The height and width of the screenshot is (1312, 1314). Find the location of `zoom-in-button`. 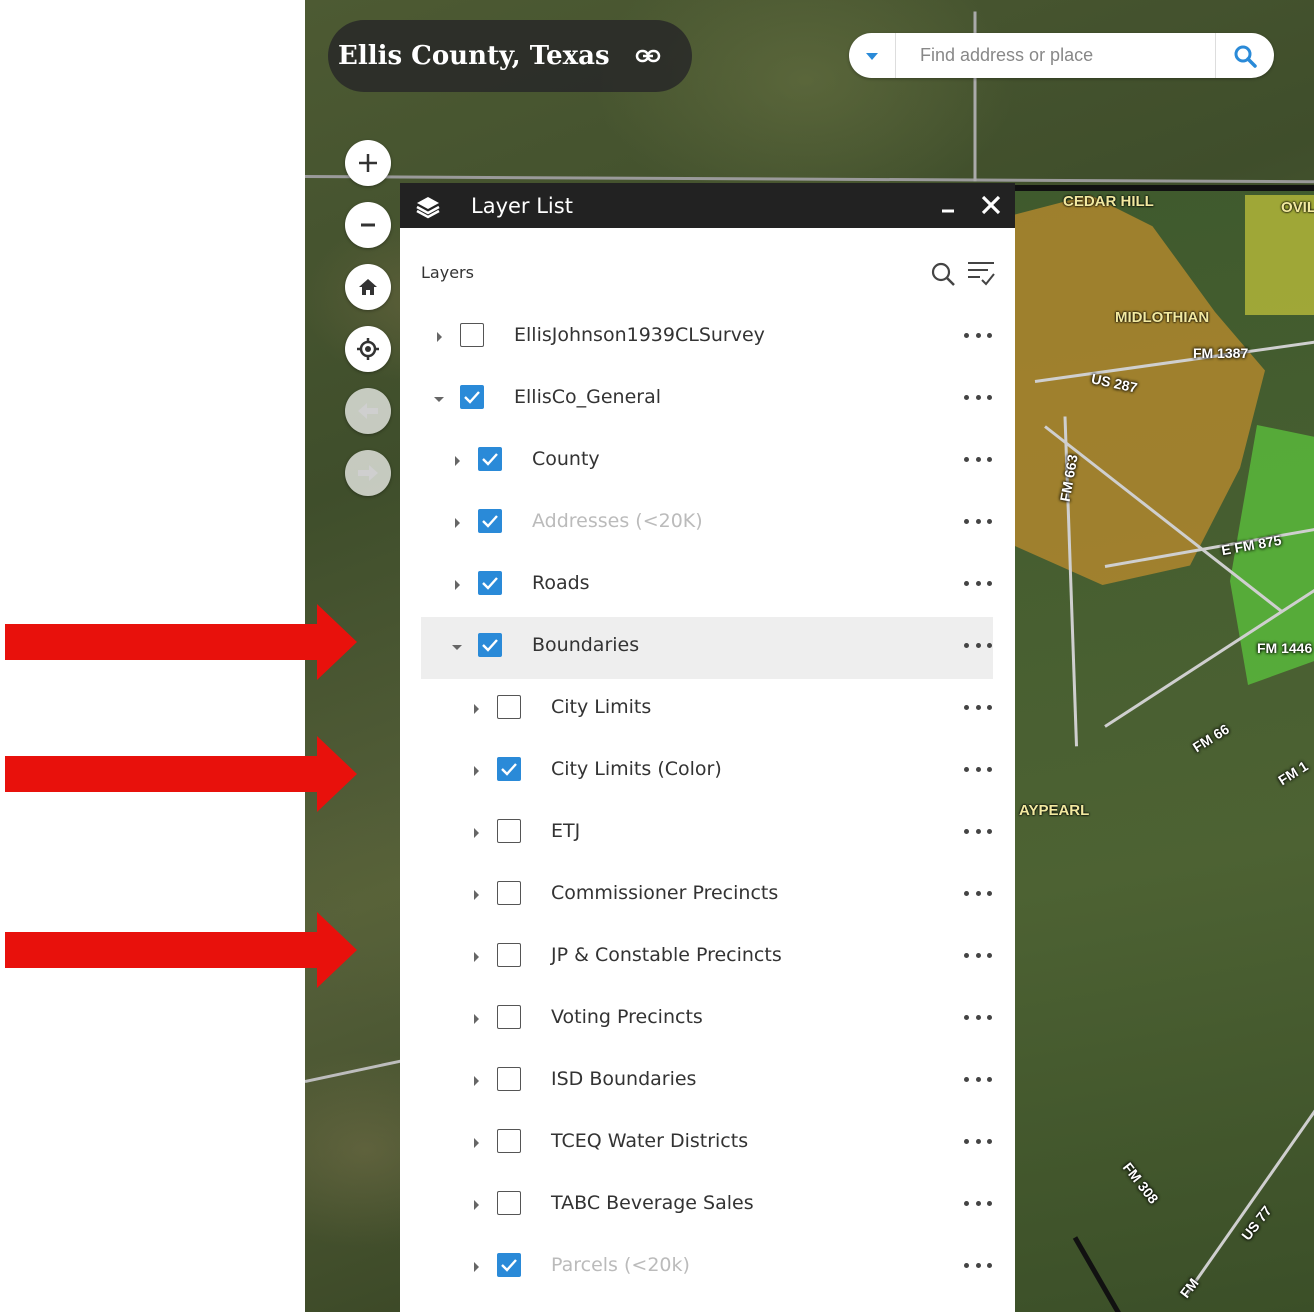

zoom-in-button is located at coordinates (368, 163).